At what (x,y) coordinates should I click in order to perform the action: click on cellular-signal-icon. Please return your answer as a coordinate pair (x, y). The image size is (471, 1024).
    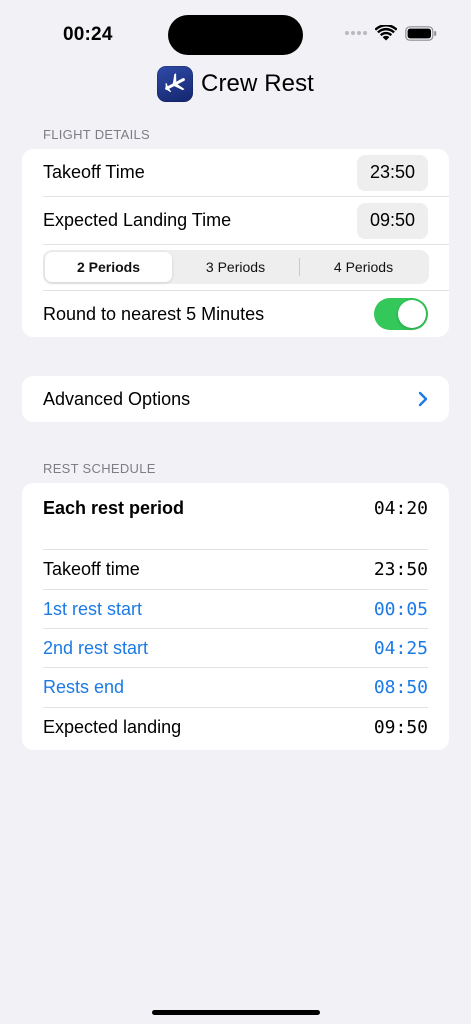
    Looking at the image, I should click on (356, 33).